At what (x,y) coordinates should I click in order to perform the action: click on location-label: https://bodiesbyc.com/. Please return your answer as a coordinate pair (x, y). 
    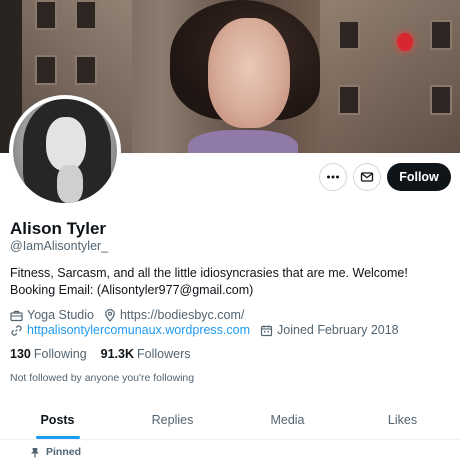
    Looking at the image, I should click on (182, 315).